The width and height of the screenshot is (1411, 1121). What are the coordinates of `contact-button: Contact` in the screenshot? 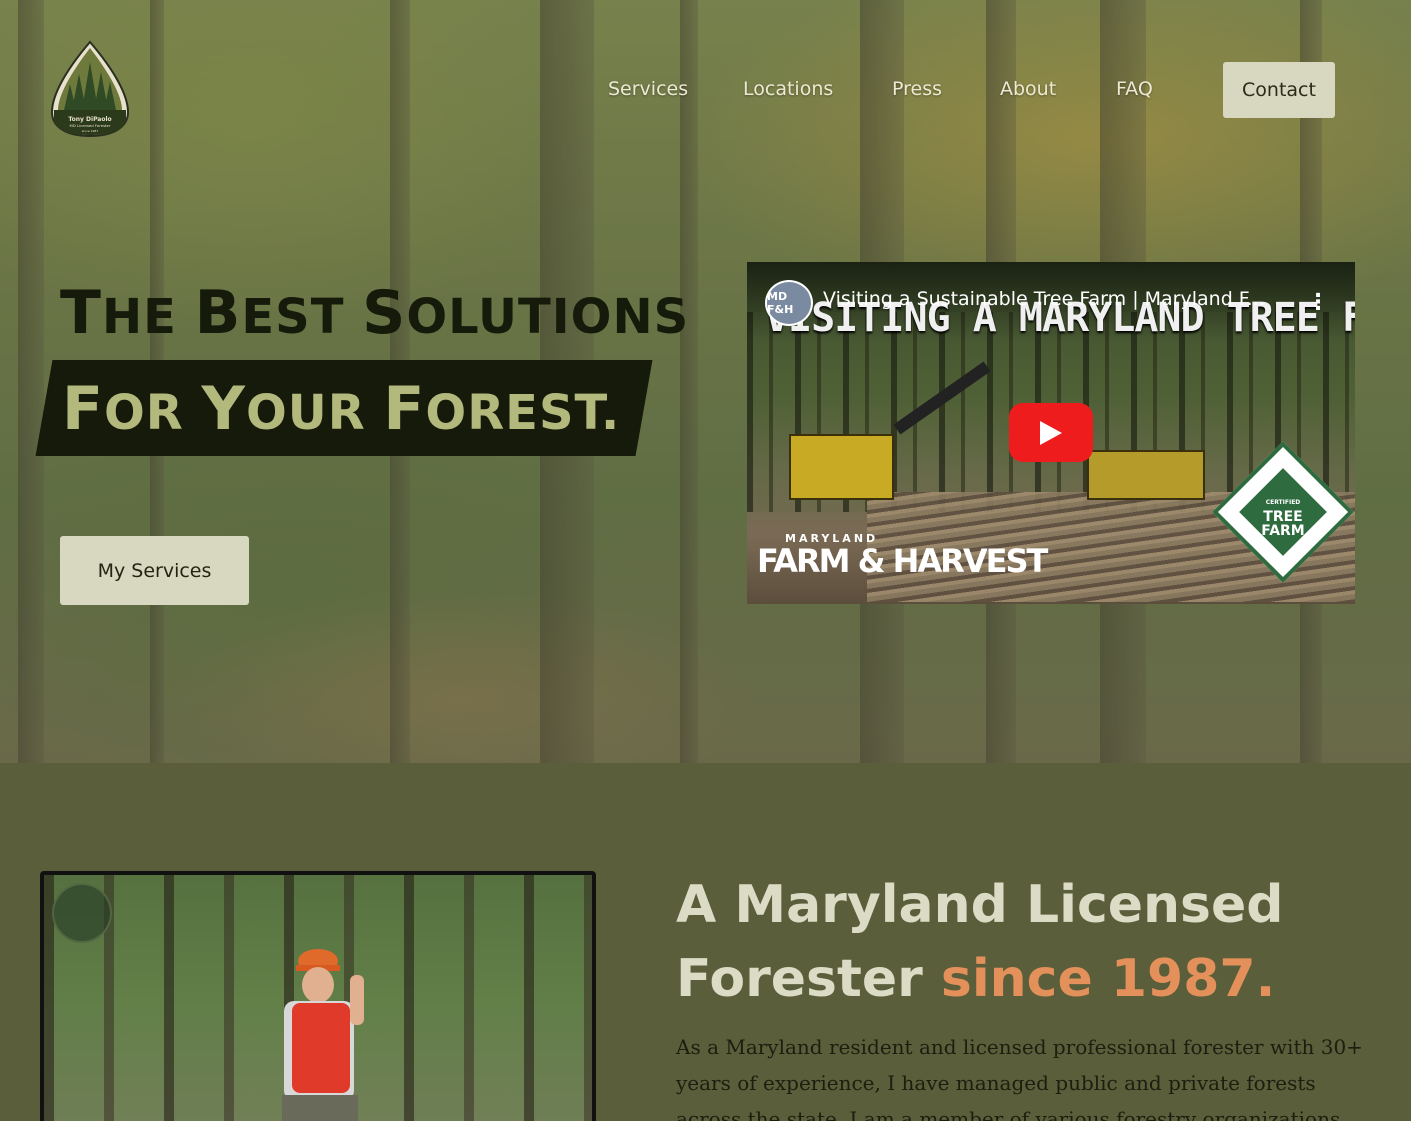 It's located at (1279, 90).